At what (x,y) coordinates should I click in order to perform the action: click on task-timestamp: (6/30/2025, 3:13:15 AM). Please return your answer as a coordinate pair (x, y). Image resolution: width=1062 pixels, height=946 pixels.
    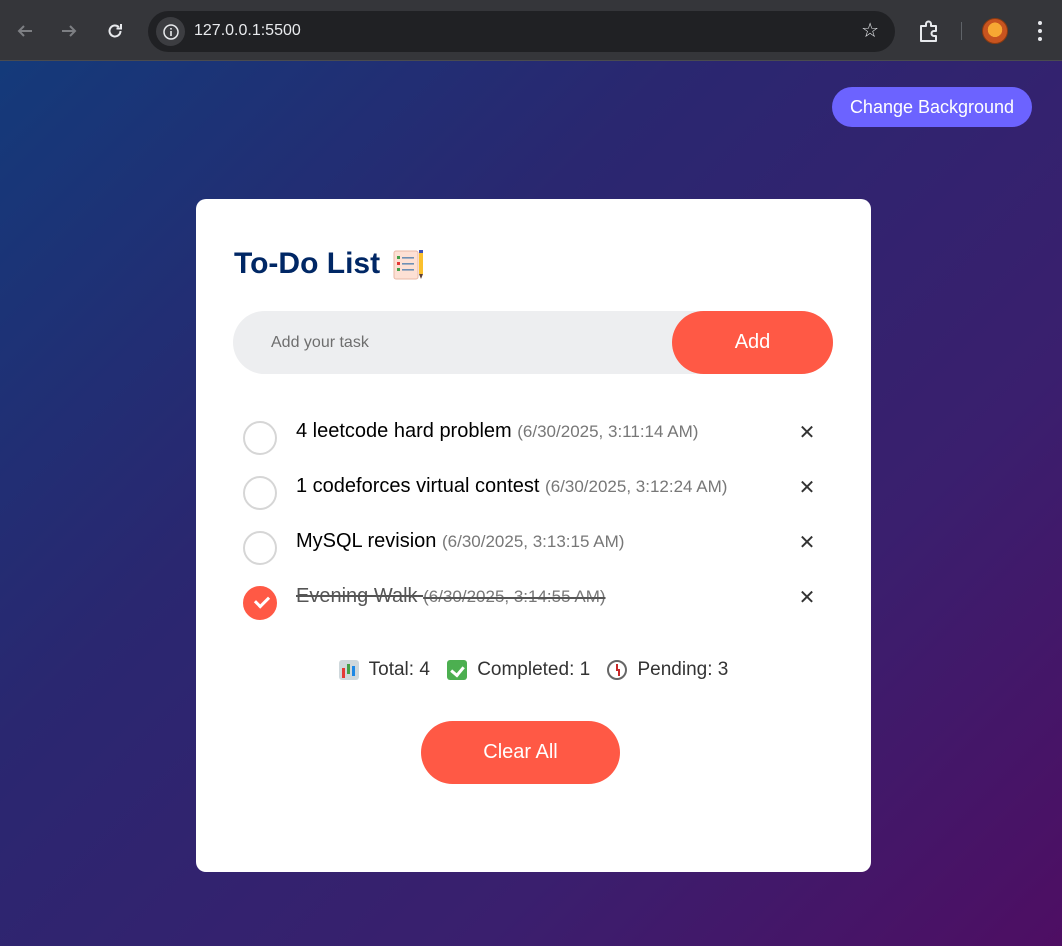
    Looking at the image, I should click on (533, 541).